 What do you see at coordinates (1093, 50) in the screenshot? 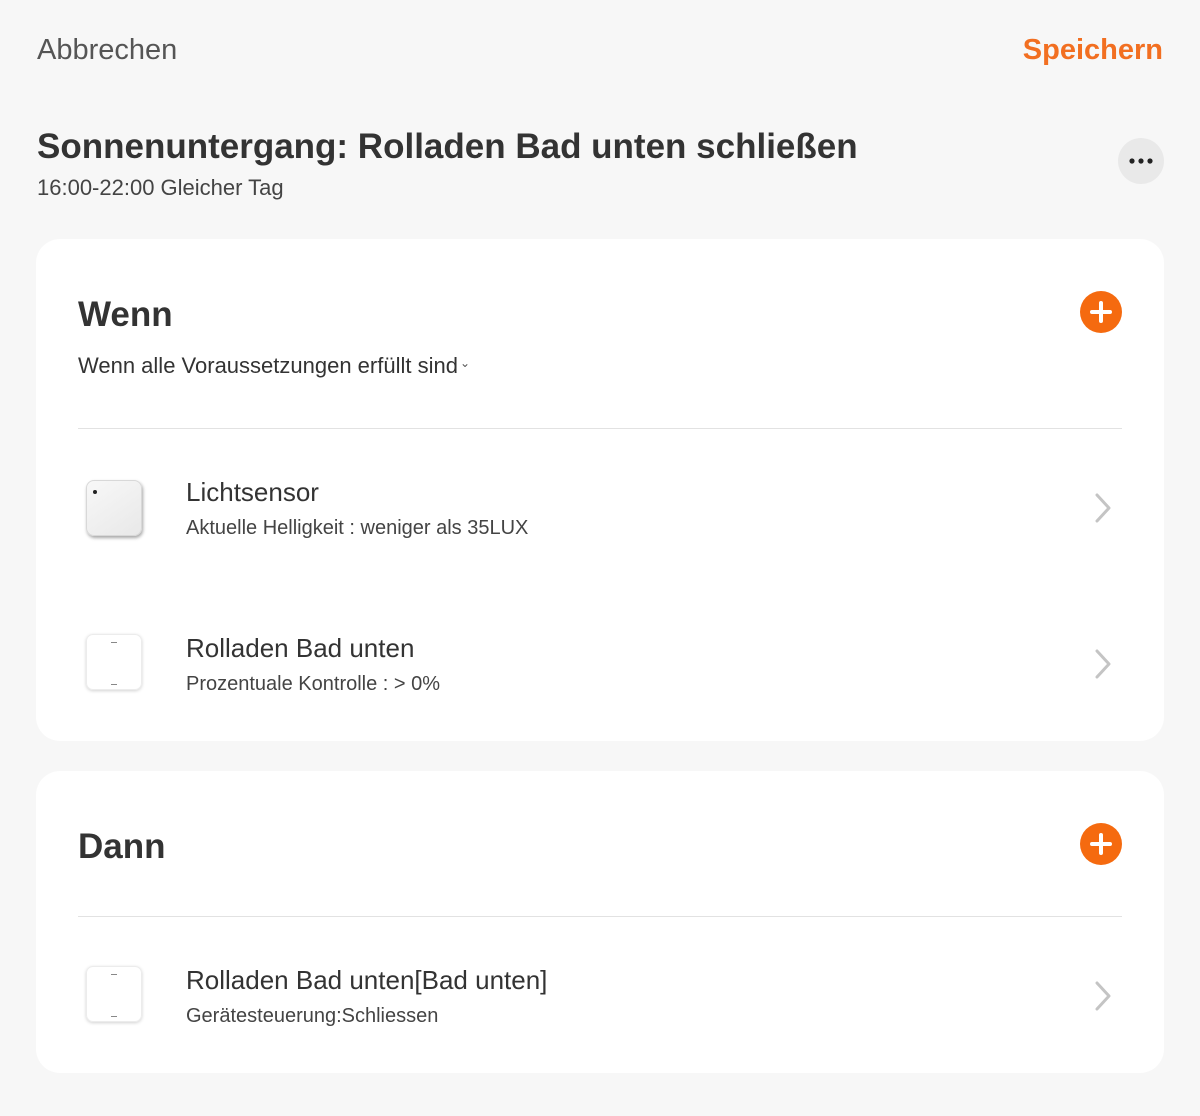
I see `save-button: Speichern` at bounding box center [1093, 50].